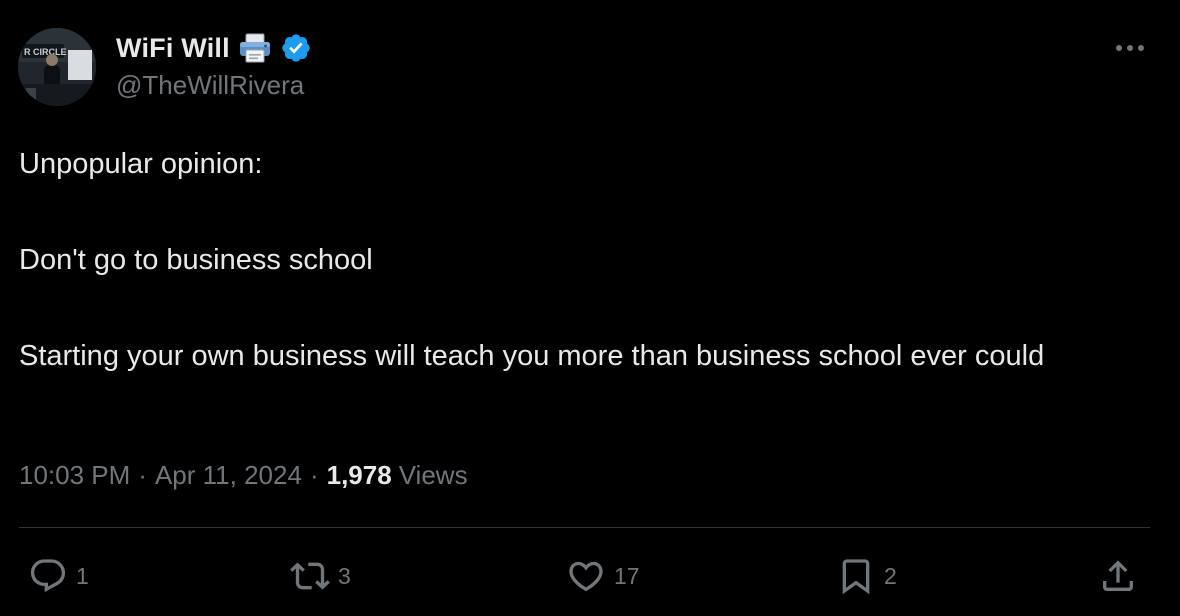 This screenshot has height=616, width=1180. I want to click on reply-count: 1, so click(82, 575).